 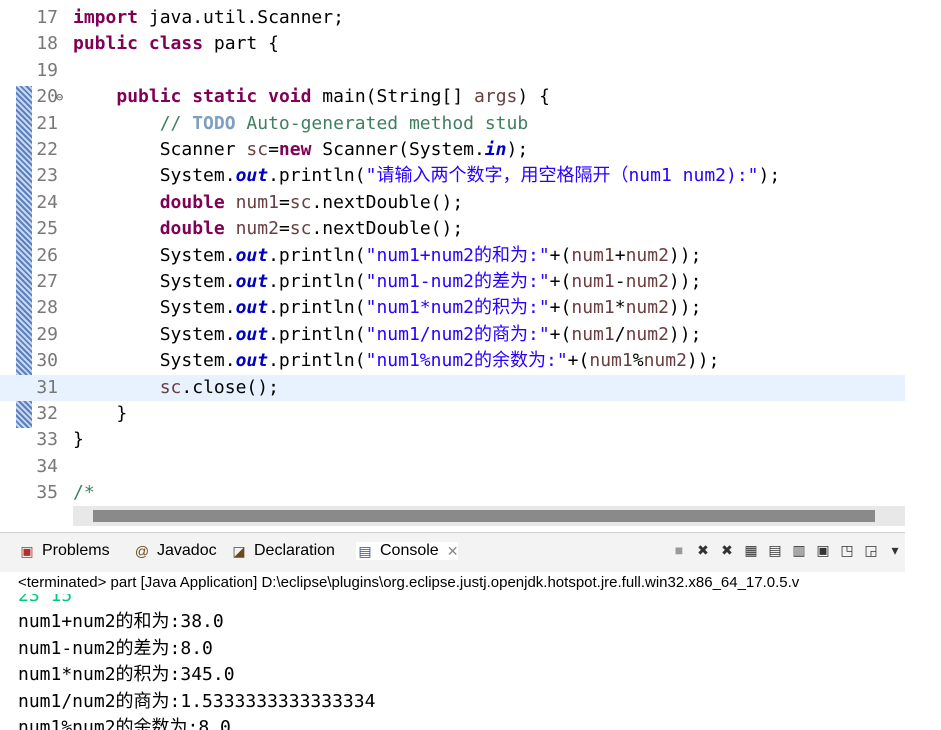 I want to click on code-line: 21 // TODO Auto-generated method stub, so click(x=452, y=124).